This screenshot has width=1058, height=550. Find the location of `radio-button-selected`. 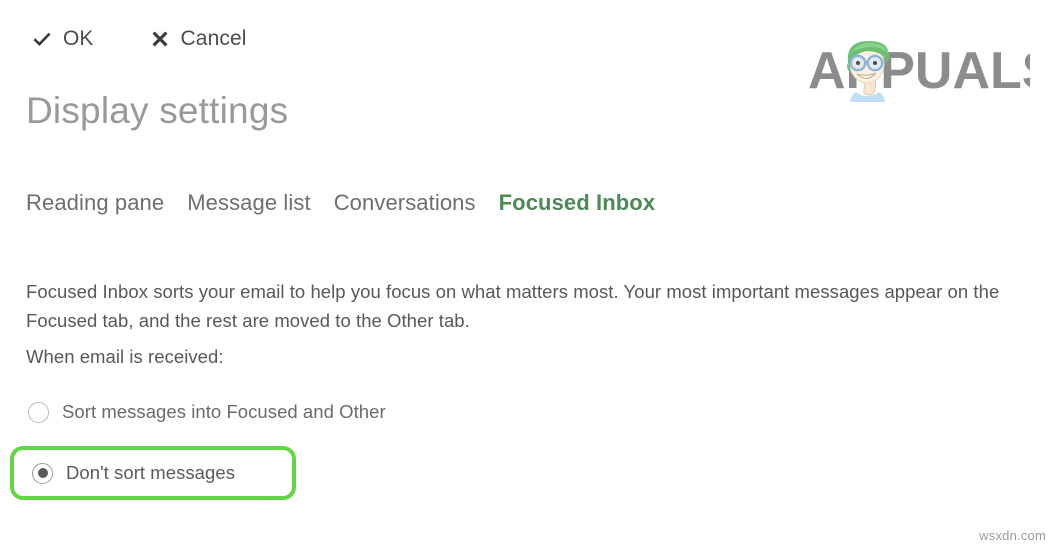

radio-button-selected is located at coordinates (42, 473).